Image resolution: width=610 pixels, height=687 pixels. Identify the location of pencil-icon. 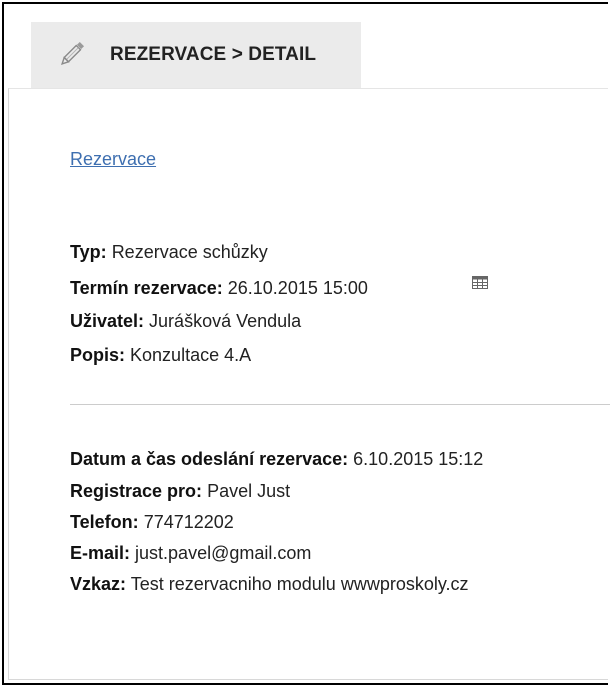
(72, 53).